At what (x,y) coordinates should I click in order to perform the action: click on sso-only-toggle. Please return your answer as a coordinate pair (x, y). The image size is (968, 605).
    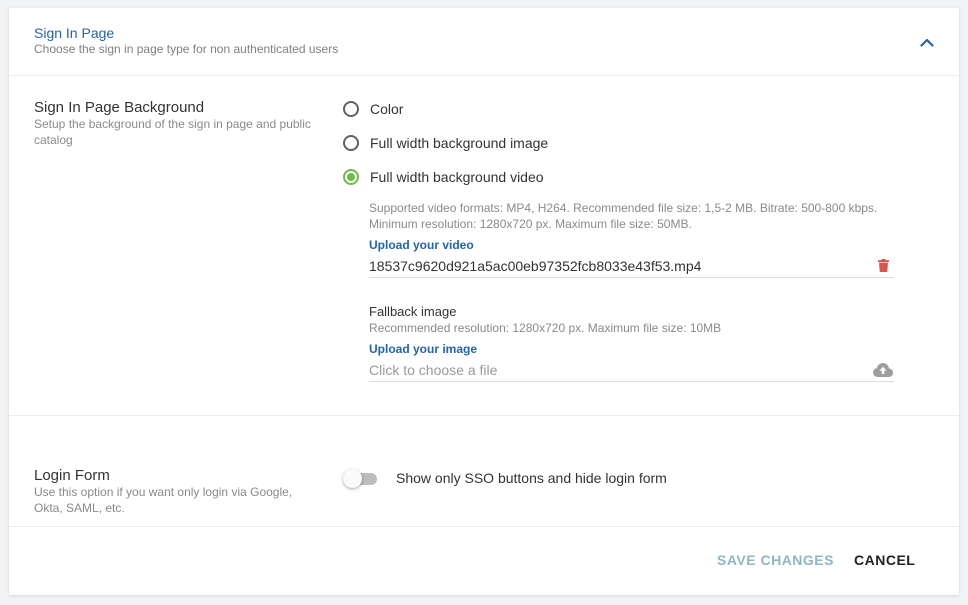
    Looking at the image, I should click on (362, 477).